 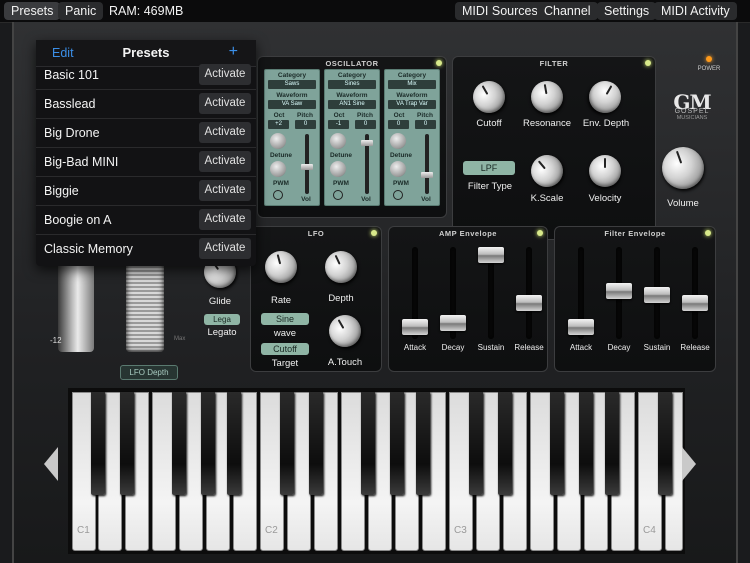 What do you see at coordinates (689, 464) in the screenshot?
I see `octave-up-arrow-icon` at bounding box center [689, 464].